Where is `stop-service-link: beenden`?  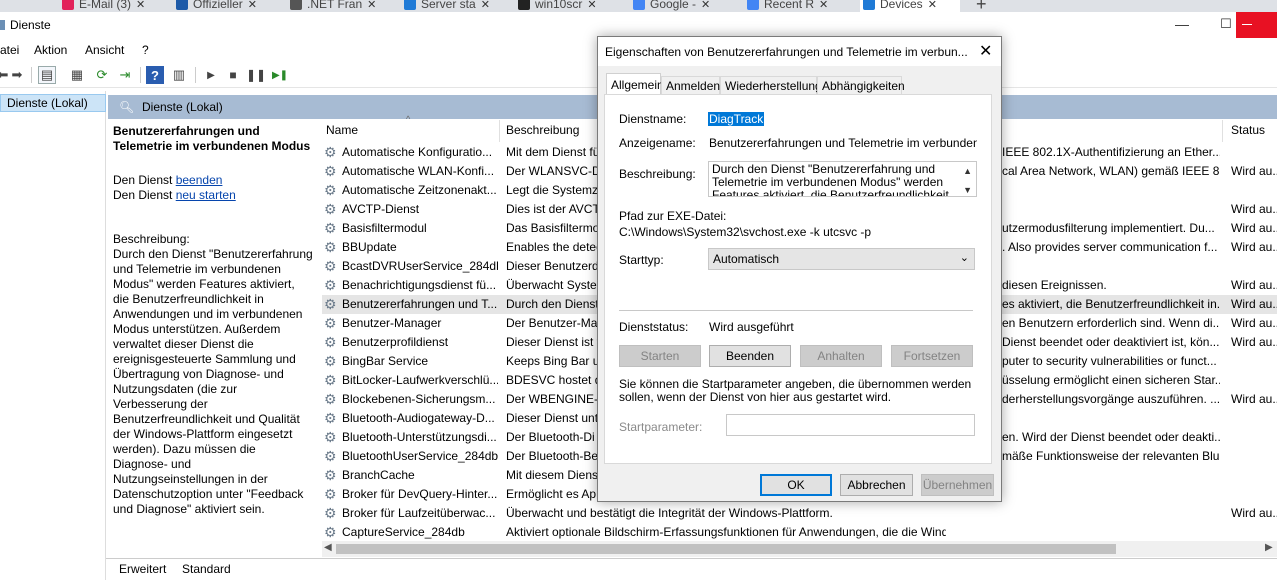
stop-service-link: beenden is located at coordinates (199, 180).